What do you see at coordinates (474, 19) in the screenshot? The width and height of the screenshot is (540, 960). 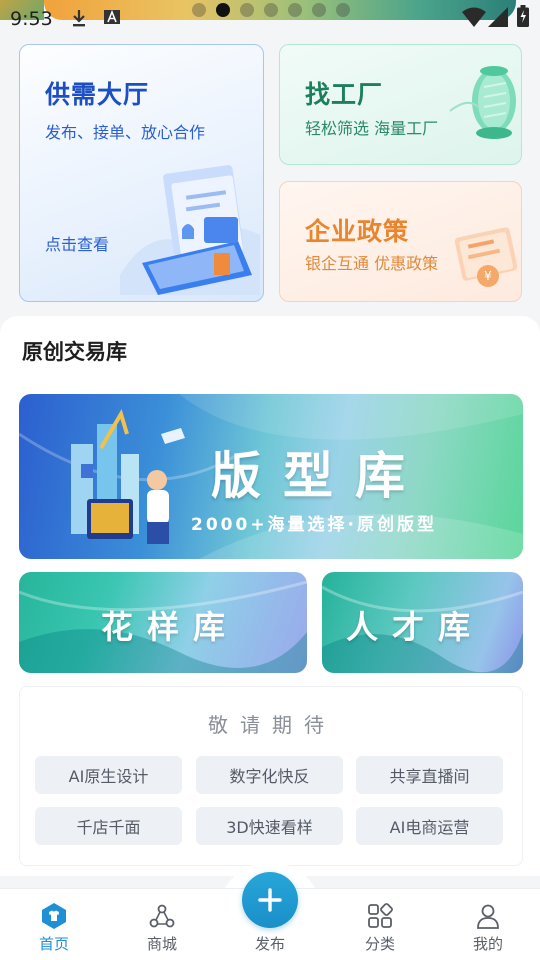 I see `wifi-icon` at bounding box center [474, 19].